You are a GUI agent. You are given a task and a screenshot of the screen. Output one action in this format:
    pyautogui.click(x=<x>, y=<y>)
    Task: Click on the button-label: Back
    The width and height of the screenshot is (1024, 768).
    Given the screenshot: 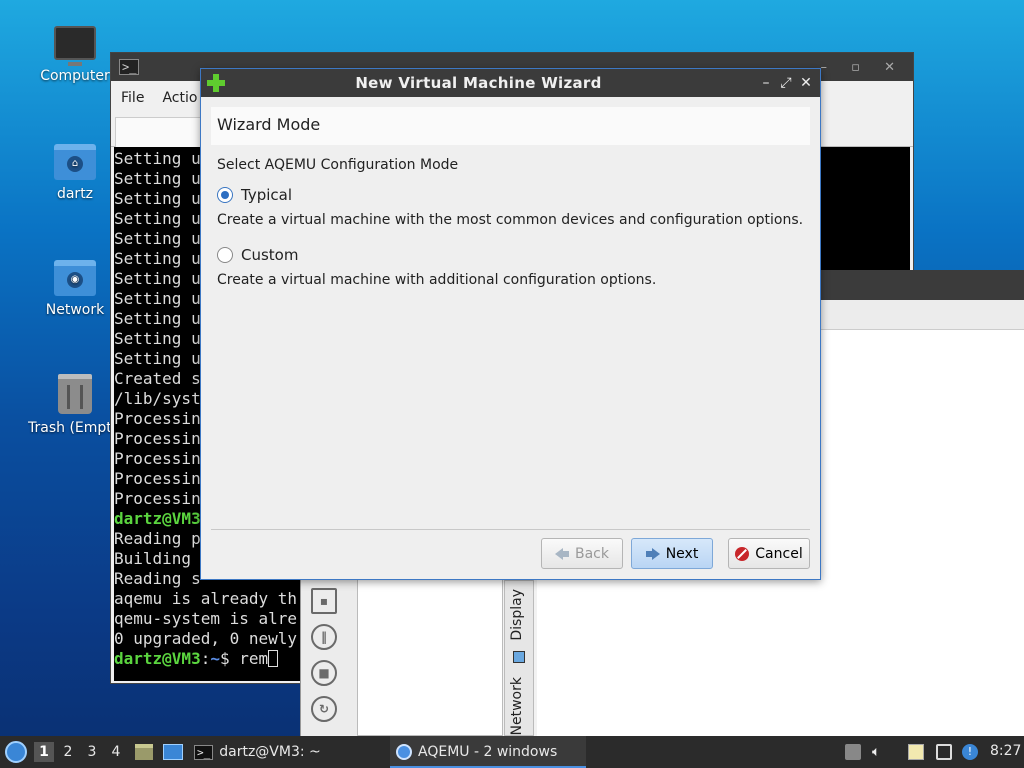 What is the action you would take?
    pyautogui.click(x=592, y=553)
    